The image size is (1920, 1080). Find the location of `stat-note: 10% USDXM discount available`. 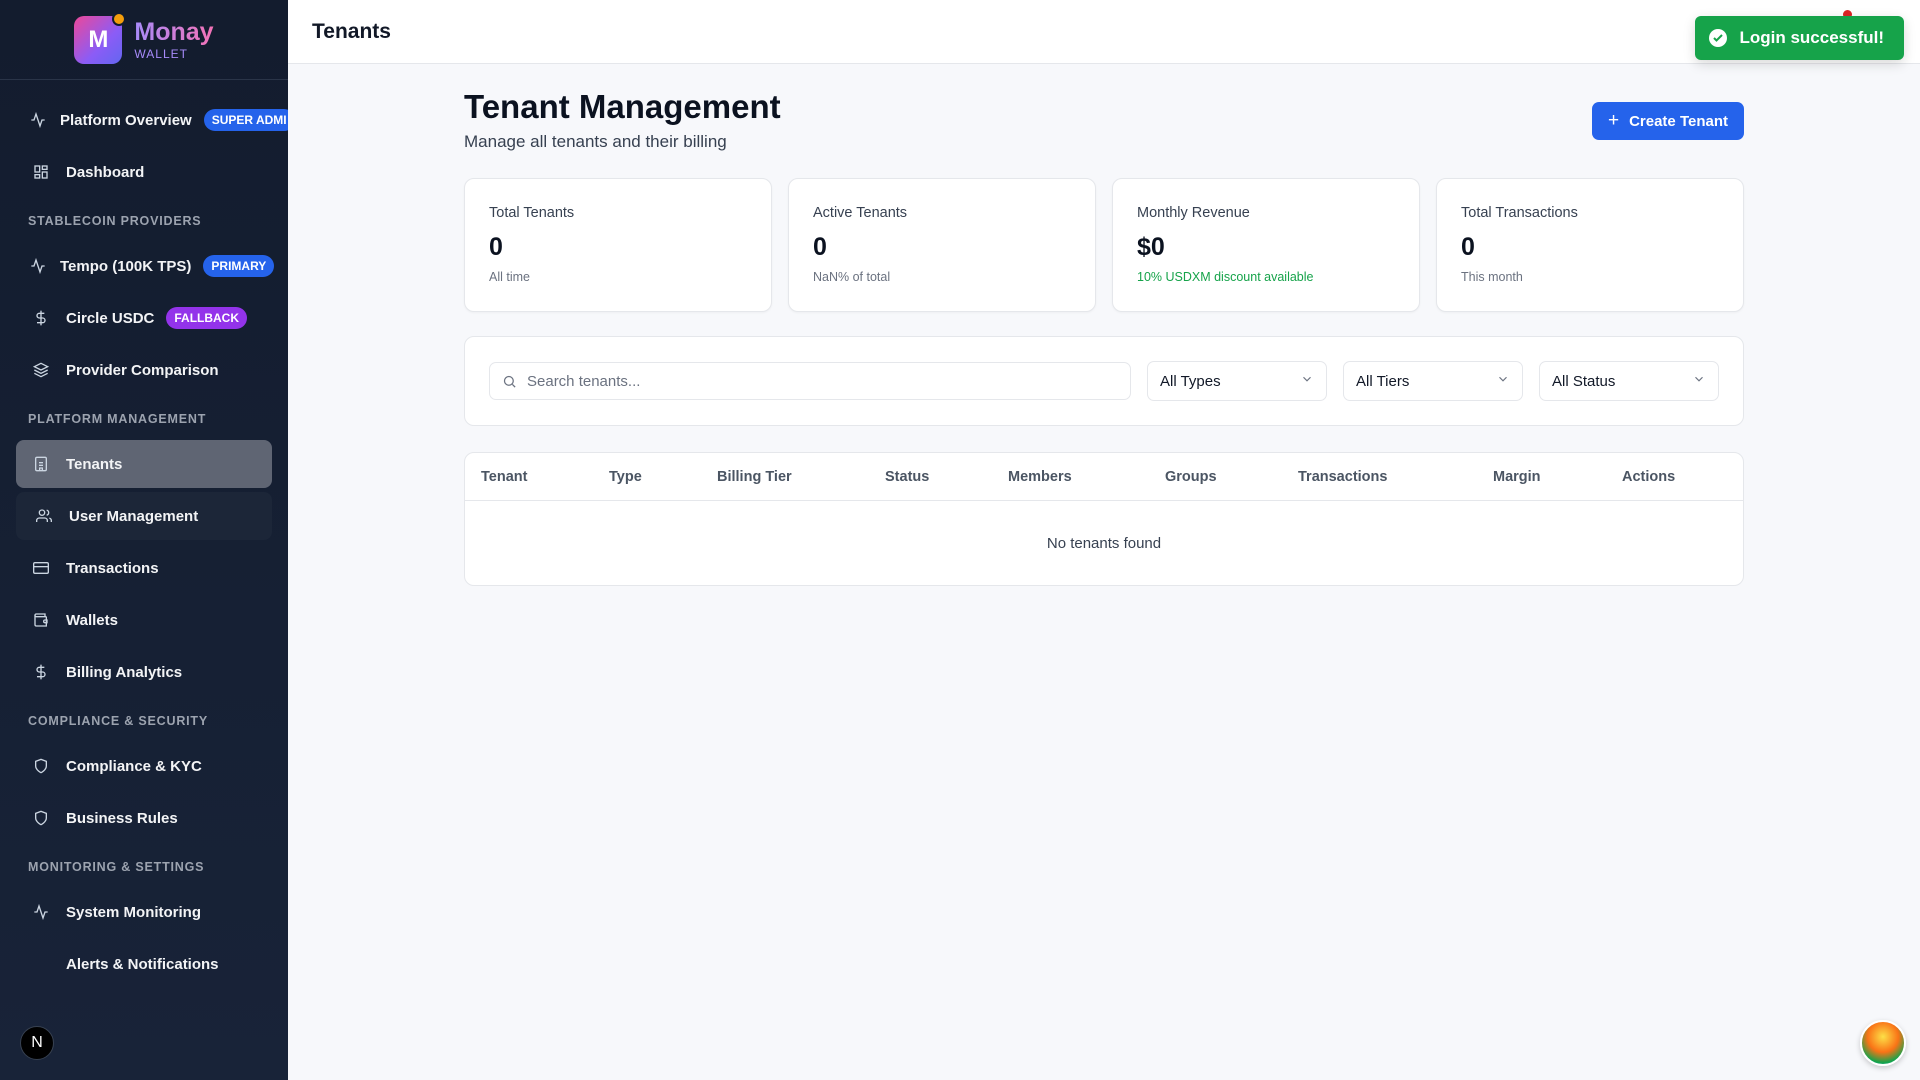

stat-note: 10% USDXM discount available is located at coordinates (1225, 277).